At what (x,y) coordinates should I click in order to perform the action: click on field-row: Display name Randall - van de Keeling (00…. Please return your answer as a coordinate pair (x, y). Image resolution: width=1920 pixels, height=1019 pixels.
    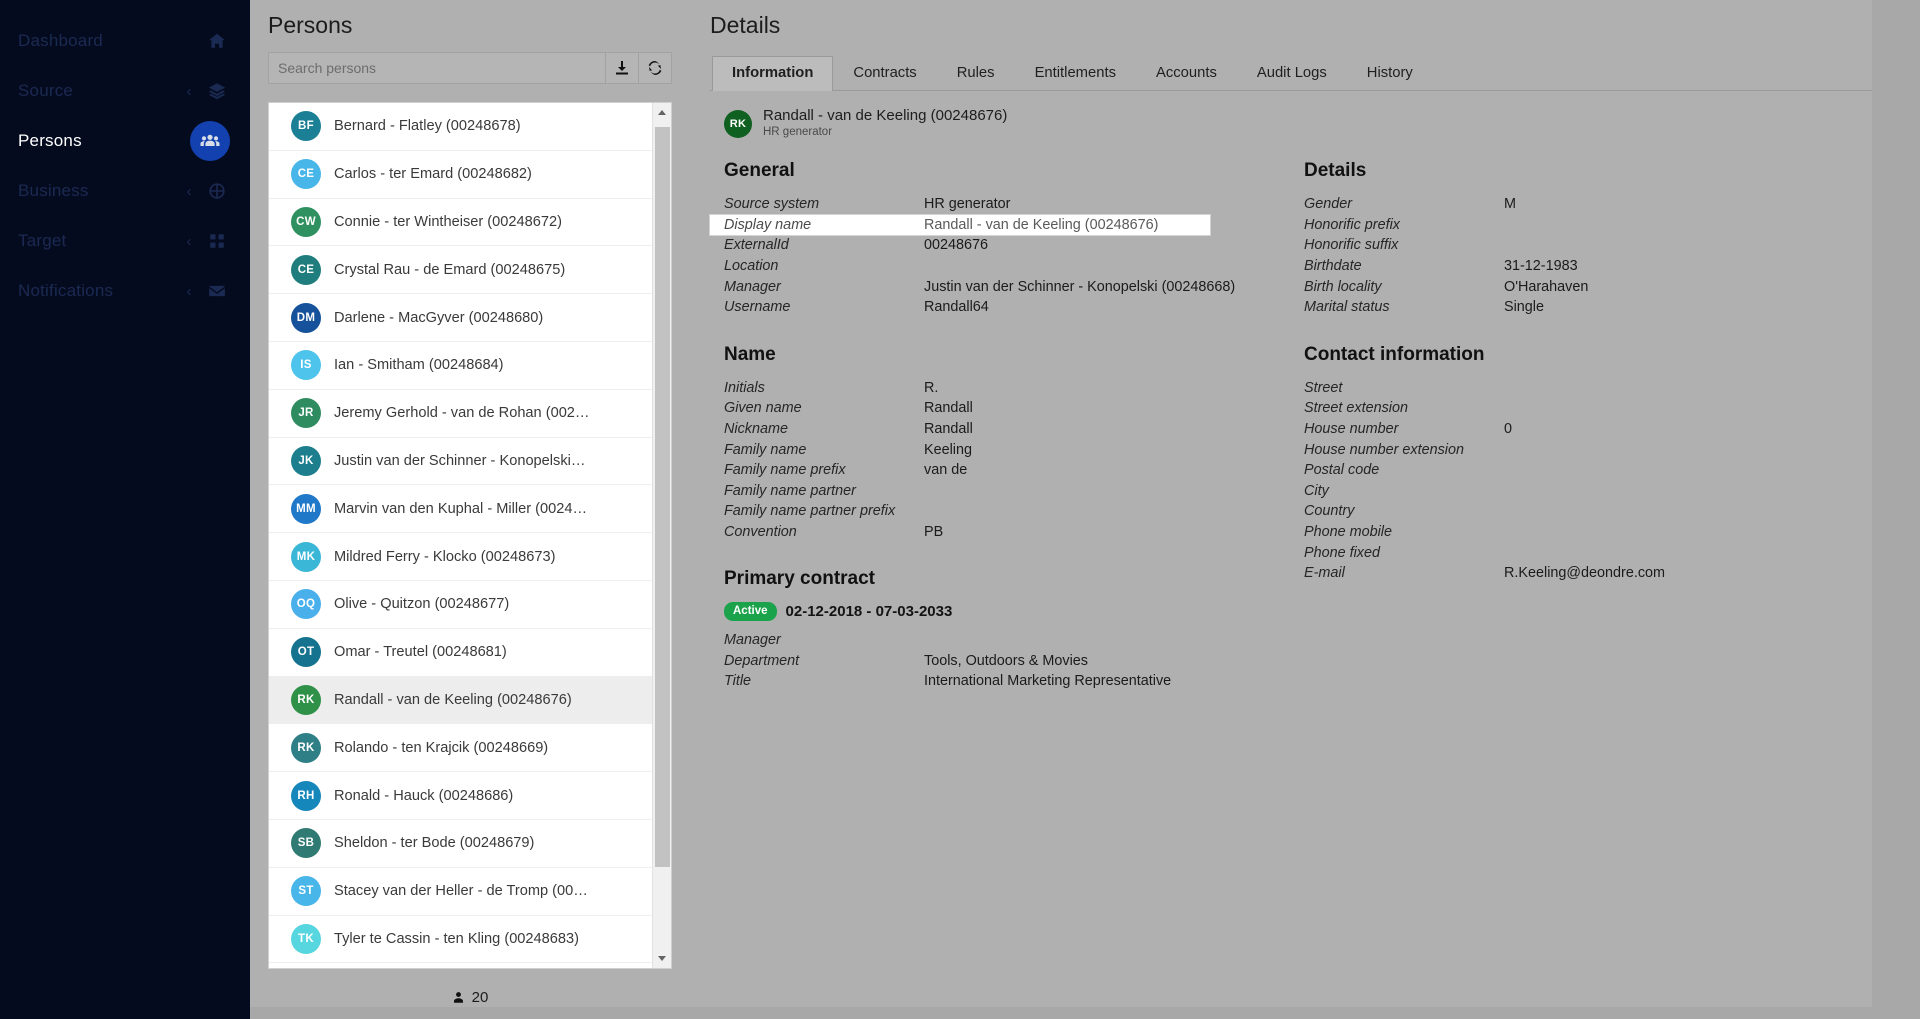
    Looking at the image, I should click on (960, 225).